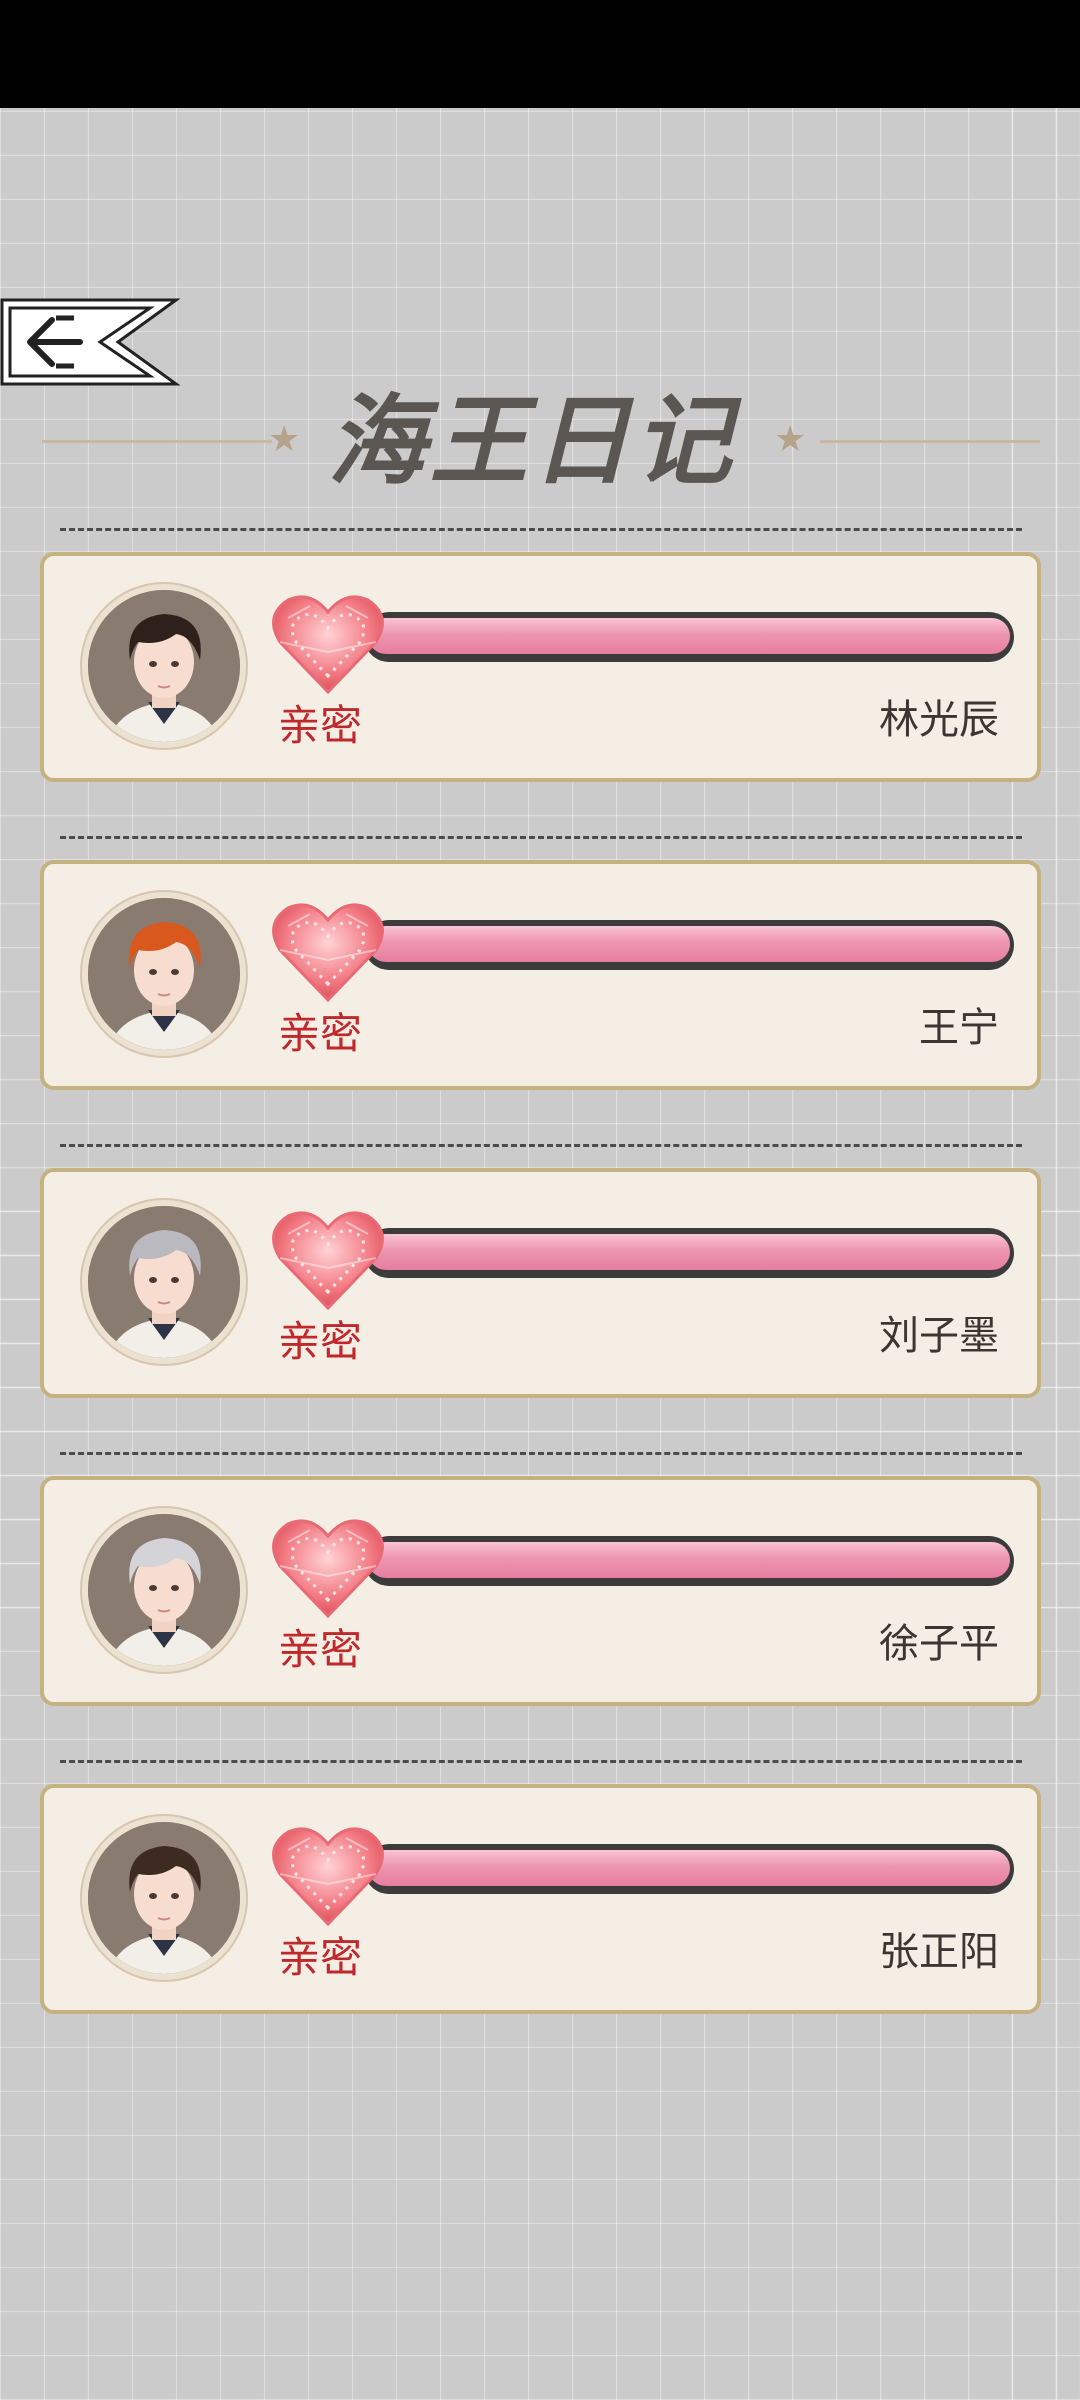  I want to click on character-name: 林光辰, so click(939, 720).